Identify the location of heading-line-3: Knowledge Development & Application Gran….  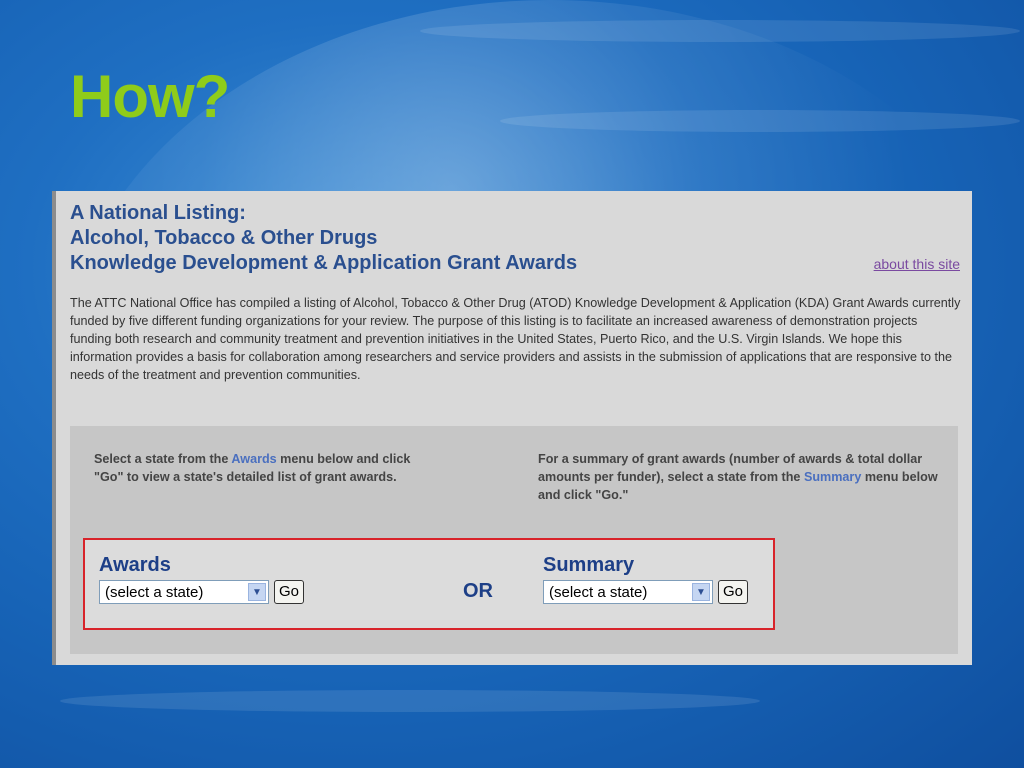
(324, 263).